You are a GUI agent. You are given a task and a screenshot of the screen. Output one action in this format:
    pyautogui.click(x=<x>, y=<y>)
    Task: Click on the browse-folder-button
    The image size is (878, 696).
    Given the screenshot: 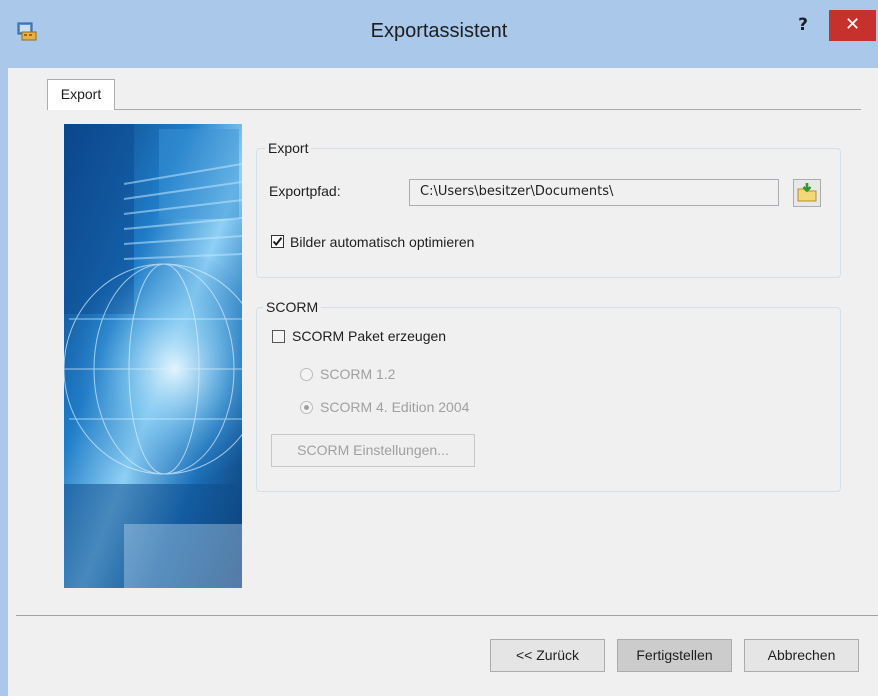 What is the action you would take?
    pyautogui.click(x=807, y=193)
    